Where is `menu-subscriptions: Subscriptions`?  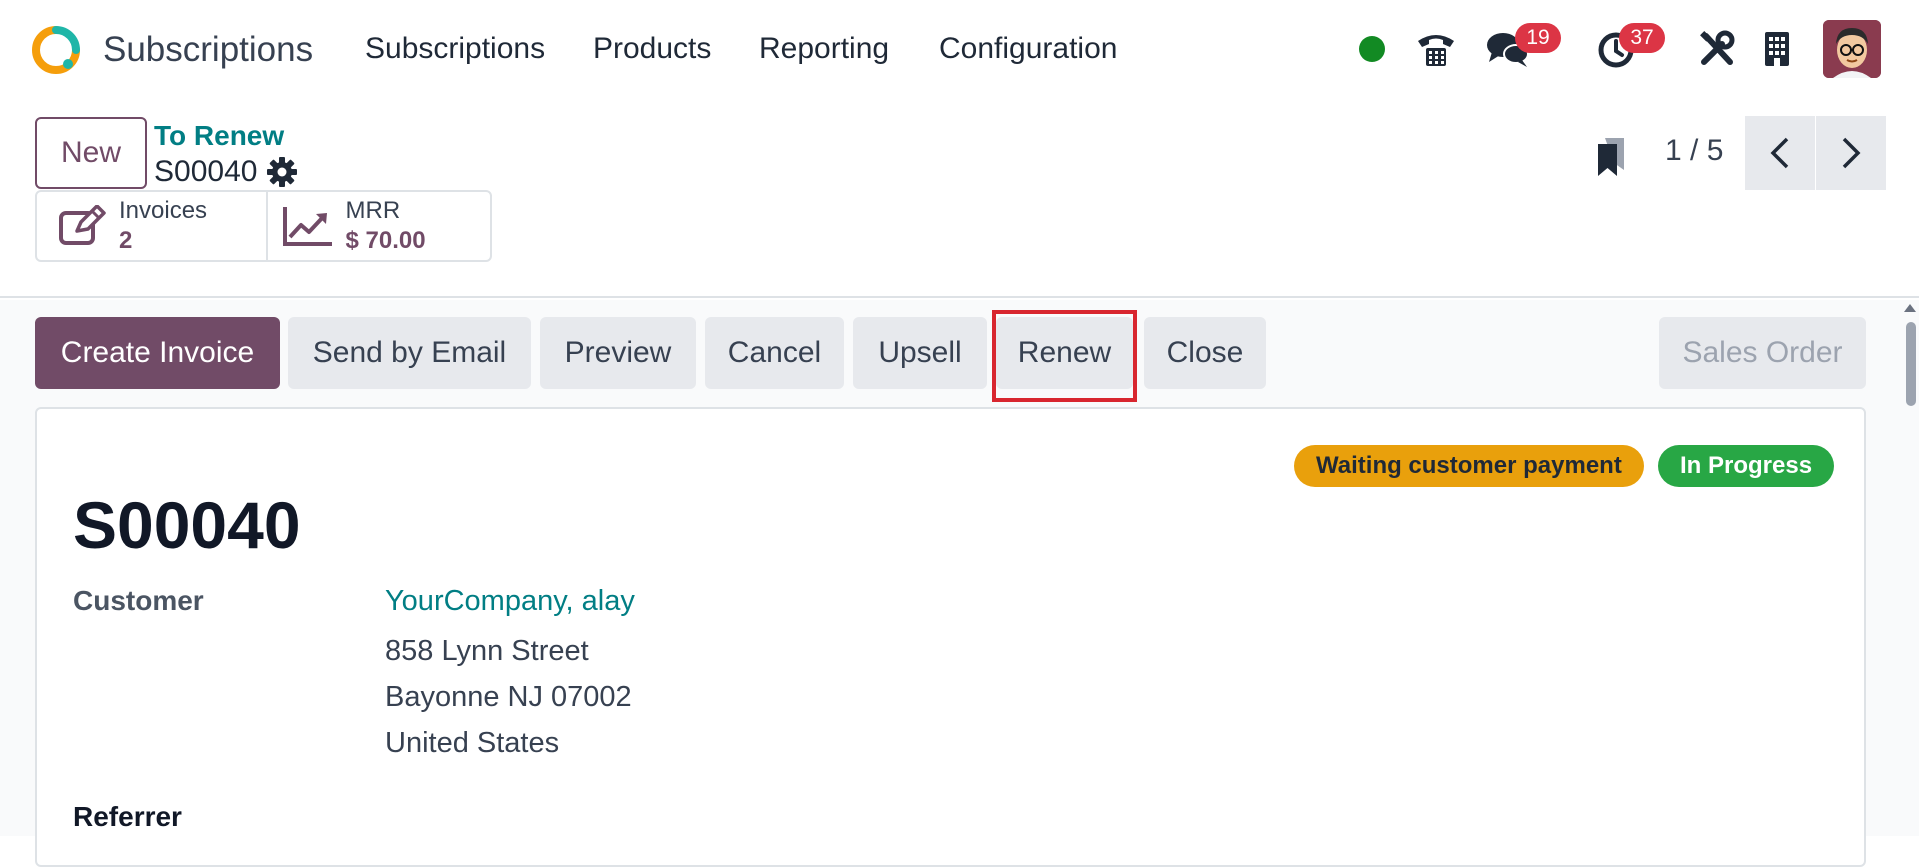
menu-subscriptions: Subscriptions is located at coordinates (455, 49).